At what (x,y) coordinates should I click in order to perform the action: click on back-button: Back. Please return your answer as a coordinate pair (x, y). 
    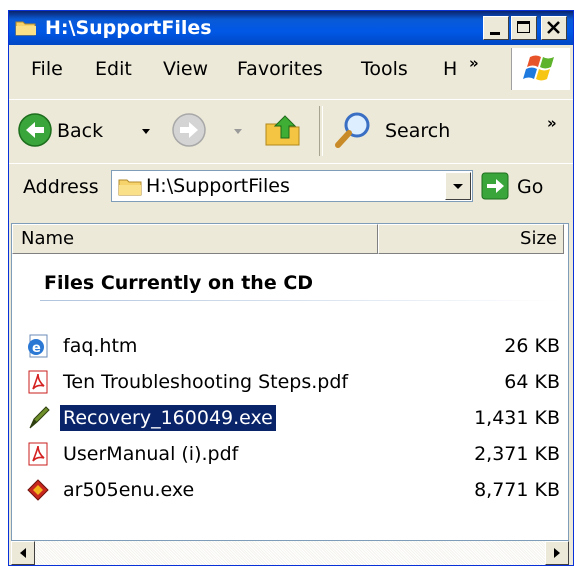
    Looking at the image, I should click on (83, 130).